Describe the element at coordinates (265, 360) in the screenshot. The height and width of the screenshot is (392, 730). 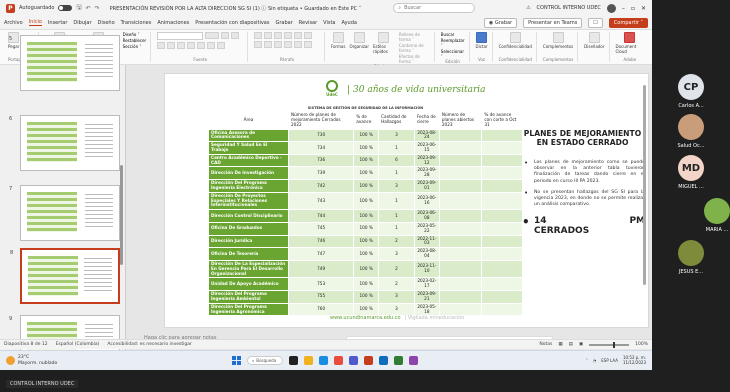
I see `taskbar-search: ⌕ Búsqueda` at that location.